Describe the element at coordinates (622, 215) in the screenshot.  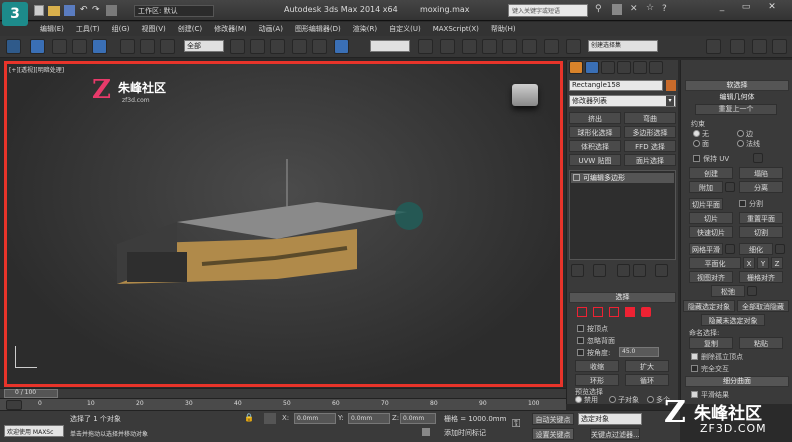
I see `modifier-stack: 可编辑多边形` at that location.